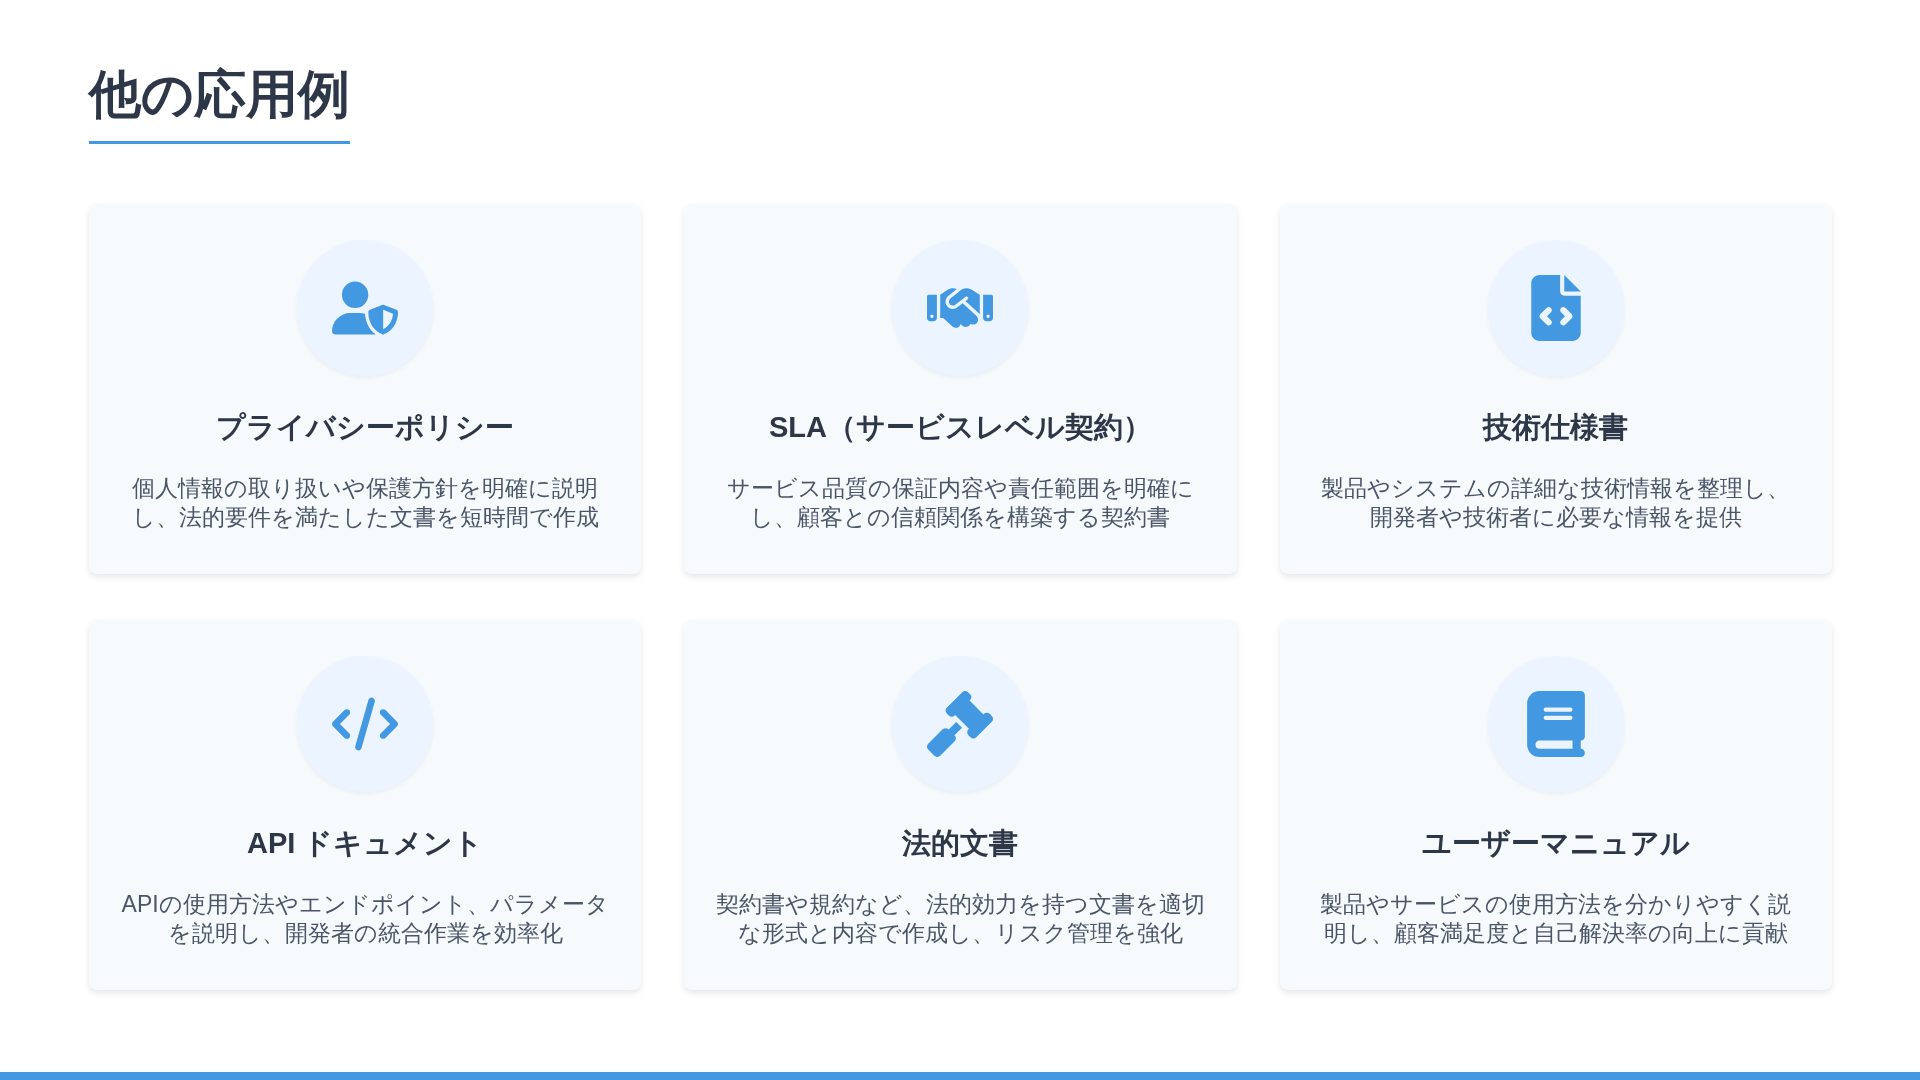 The image size is (1920, 1080). Describe the element at coordinates (960, 502) in the screenshot. I see `card-description: サービス品質の保証内容や責任範囲を明確にし、顧客との信頼関係を構築する契約書` at that location.